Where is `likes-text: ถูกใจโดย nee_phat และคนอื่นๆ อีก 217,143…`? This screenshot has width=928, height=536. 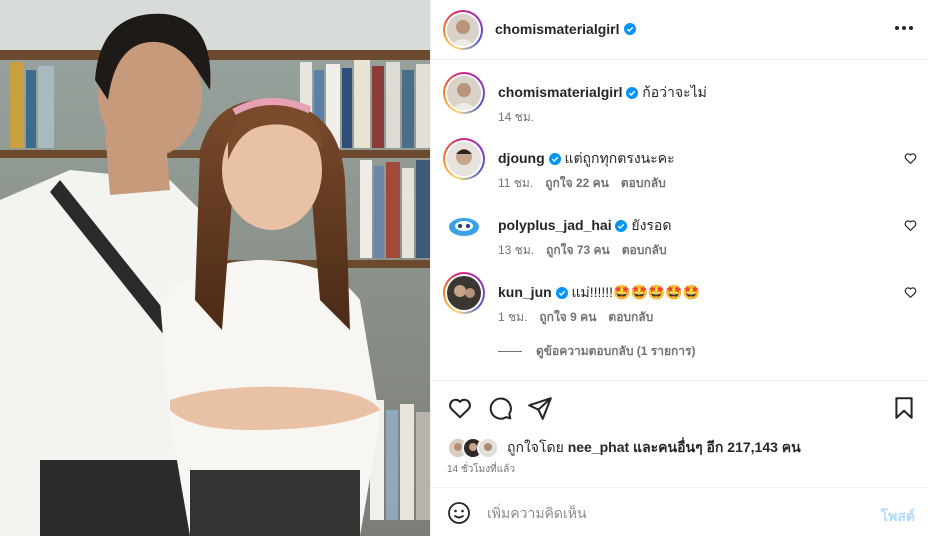 likes-text: ถูกใจโดย nee_phat และคนอื่นๆ อีก 217,143… is located at coordinates (654, 447).